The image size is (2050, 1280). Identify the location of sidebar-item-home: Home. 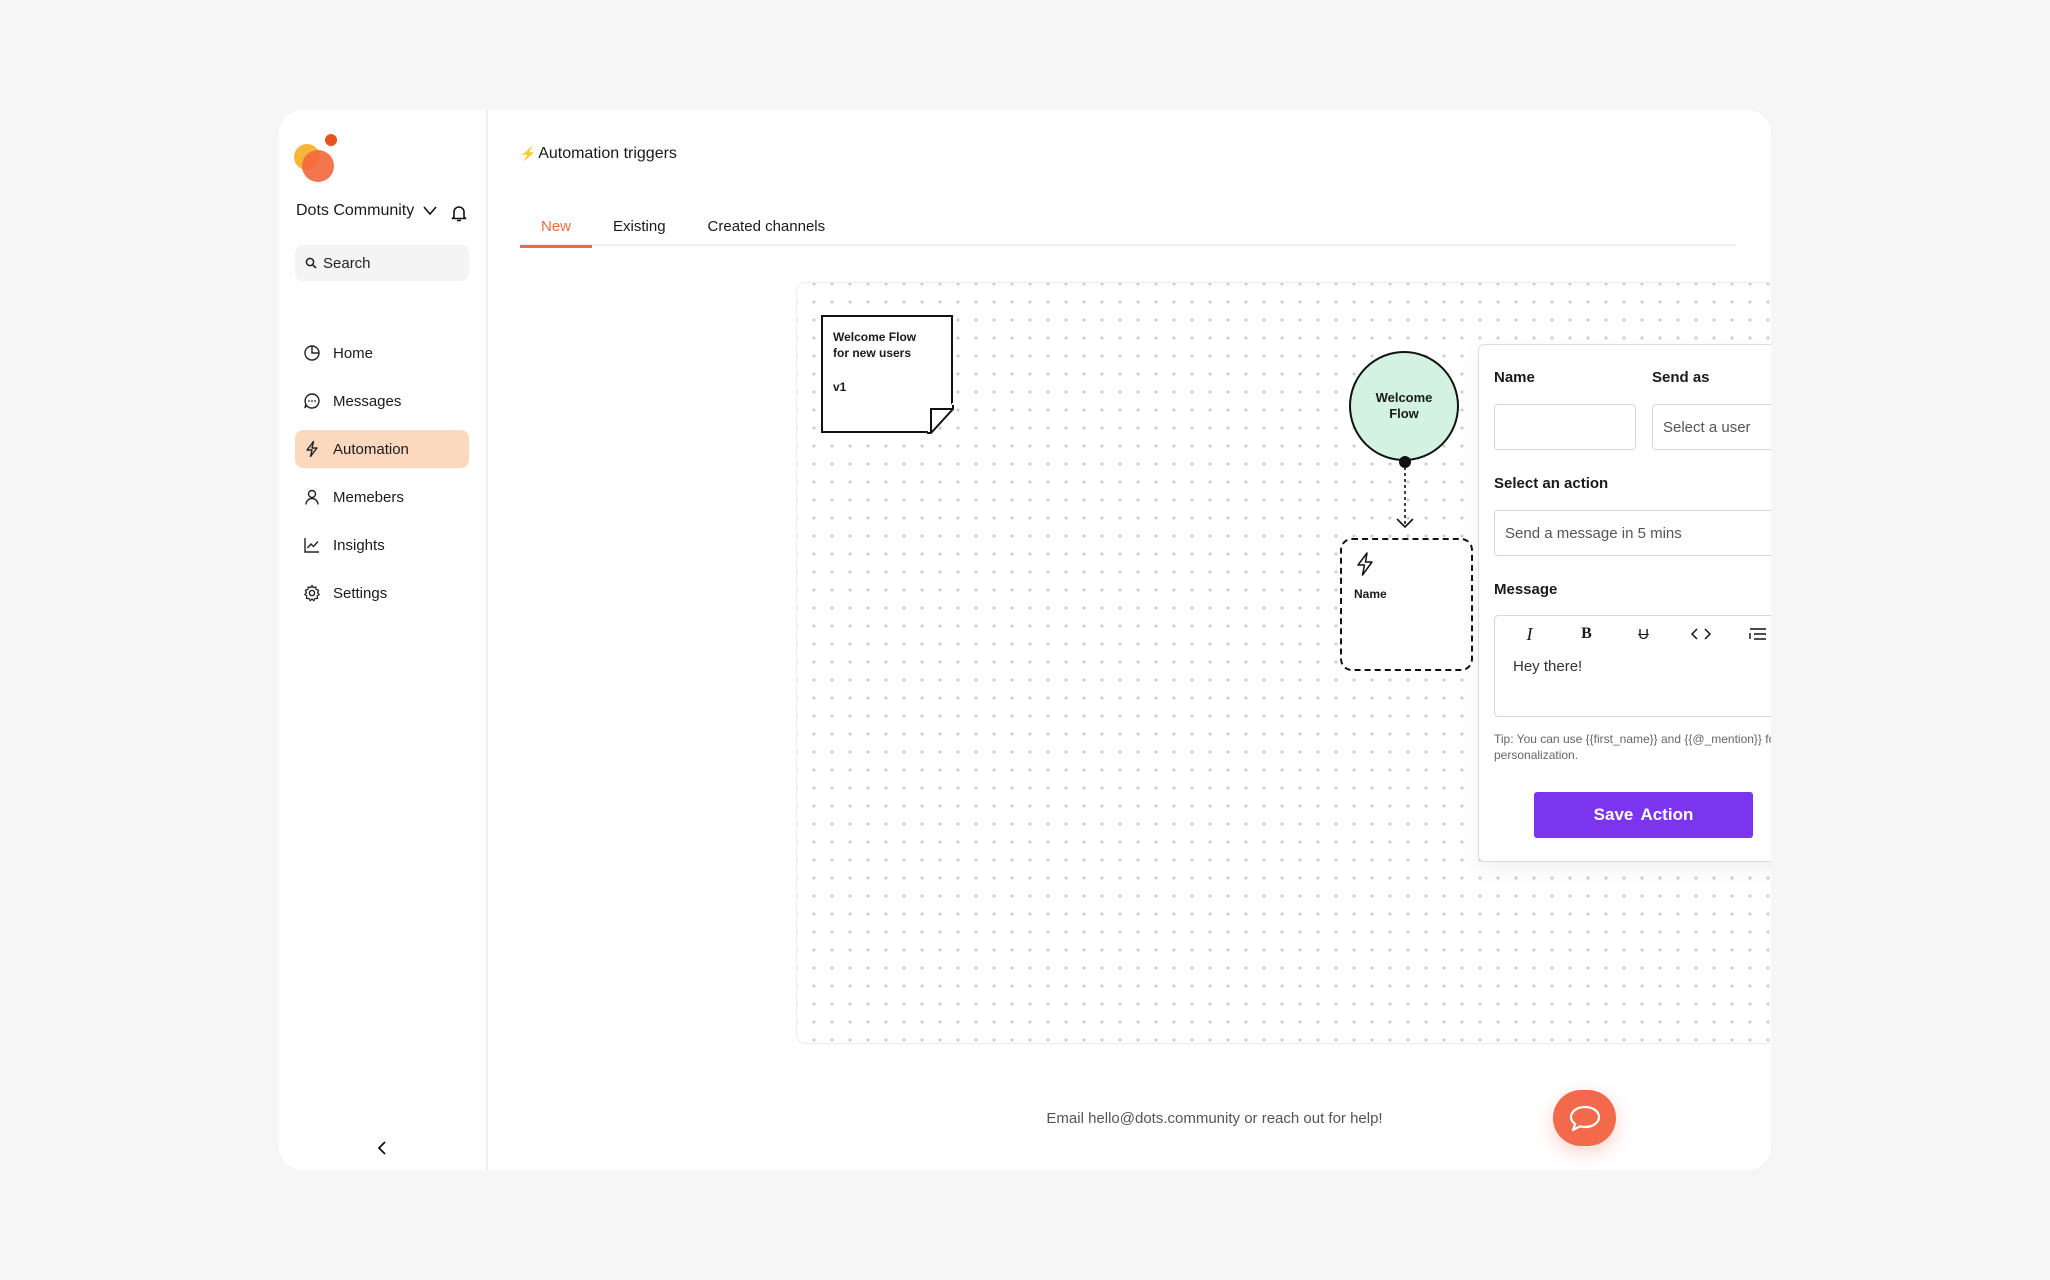
(382, 353).